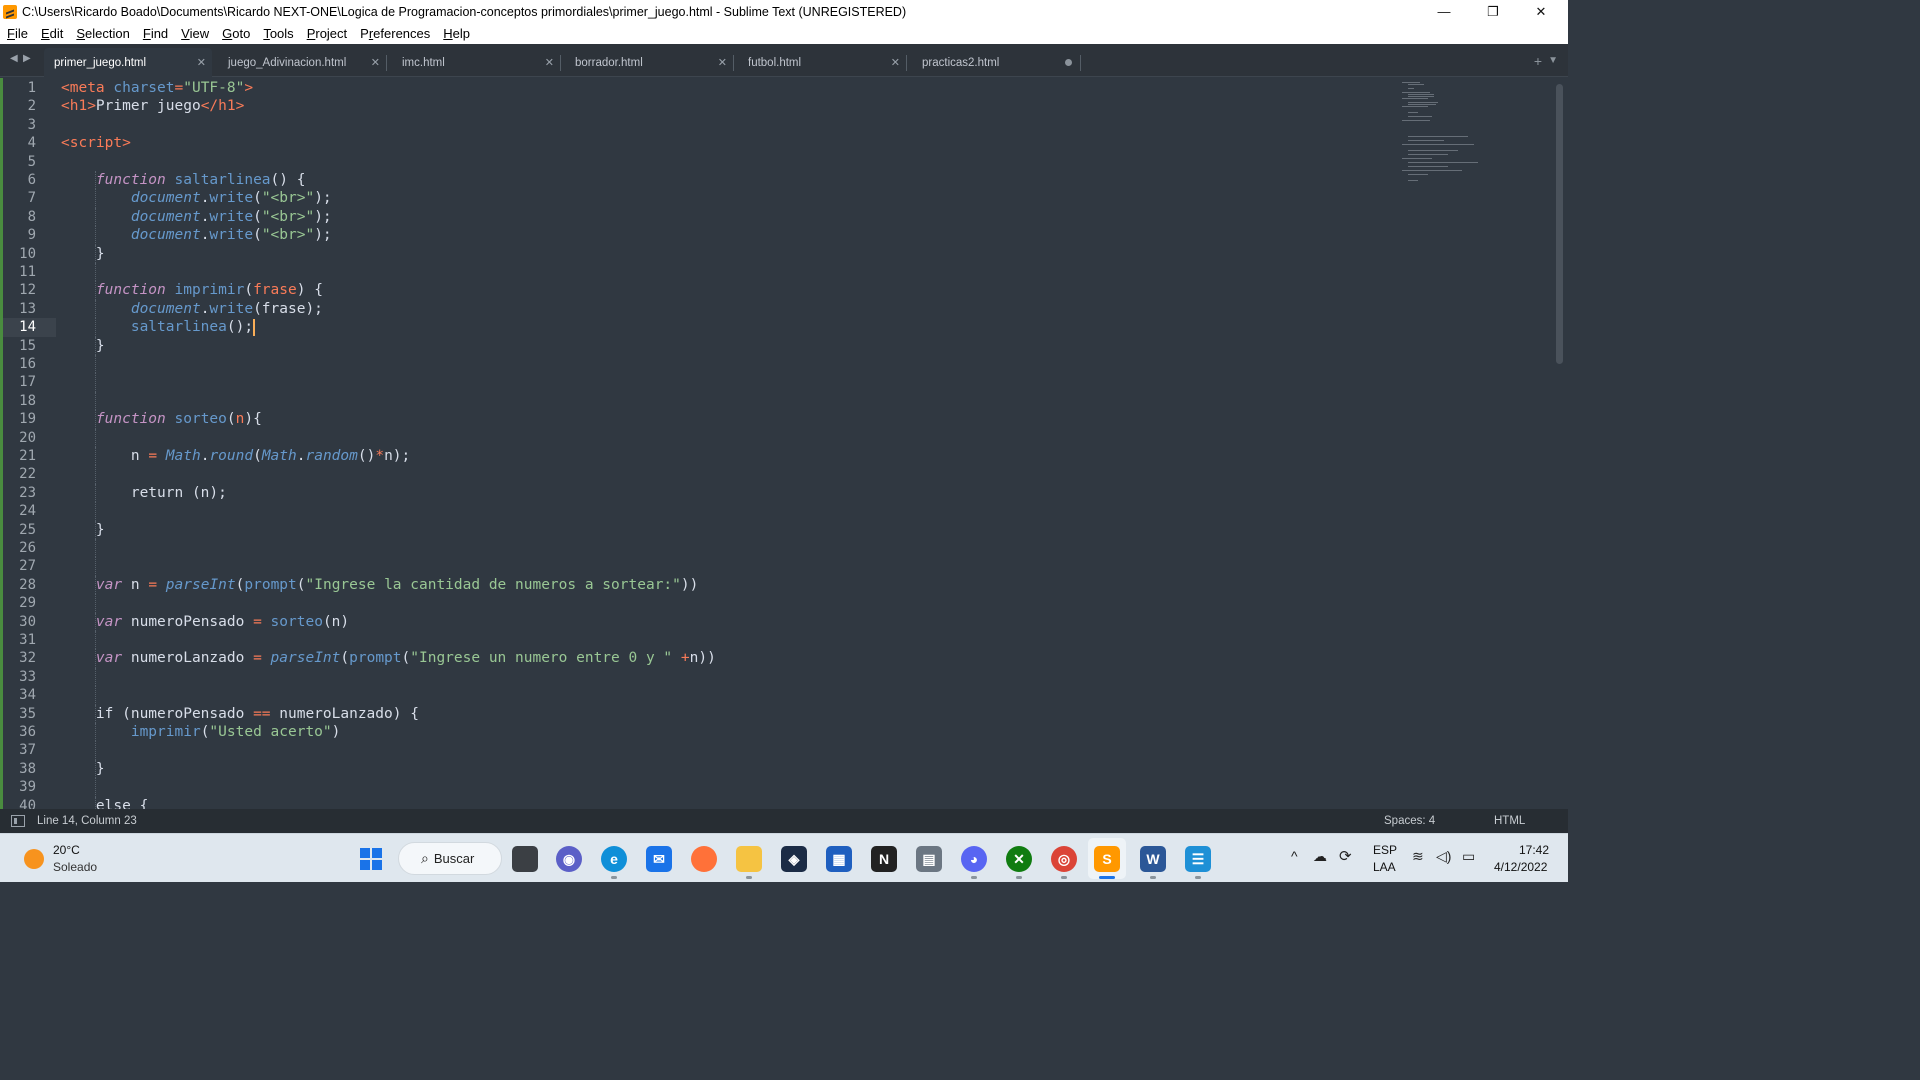 This screenshot has width=1920, height=1080. Describe the element at coordinates (1444, 11) in the screenshot. I see `minimize-button: —` at that location.